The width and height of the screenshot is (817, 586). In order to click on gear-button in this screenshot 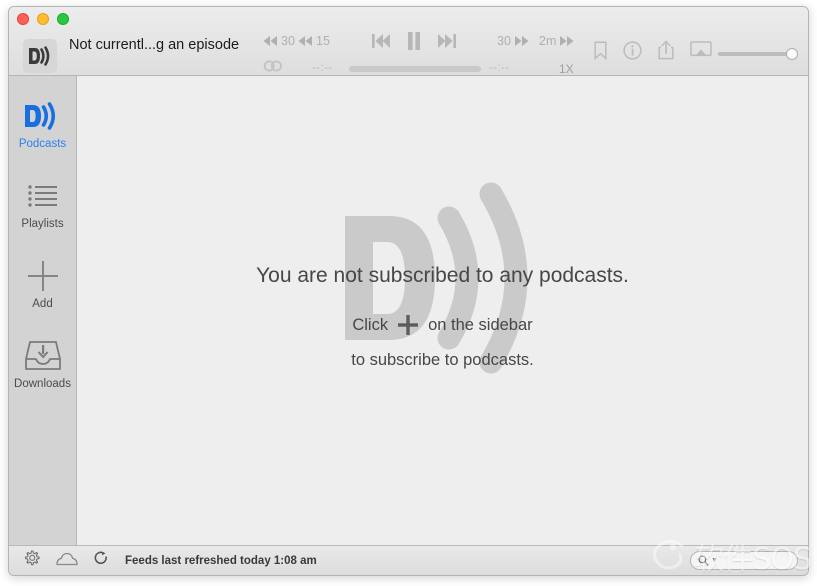, I will do `click(31, 561)`.